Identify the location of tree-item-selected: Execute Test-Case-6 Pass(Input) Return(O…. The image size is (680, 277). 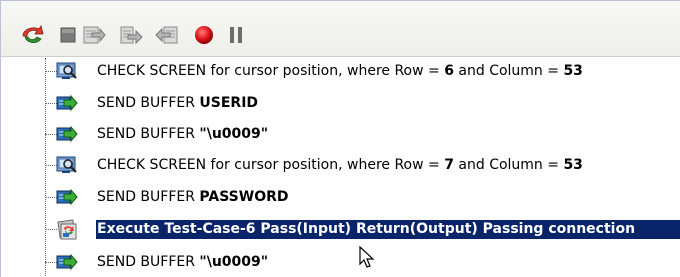
(340, 229).